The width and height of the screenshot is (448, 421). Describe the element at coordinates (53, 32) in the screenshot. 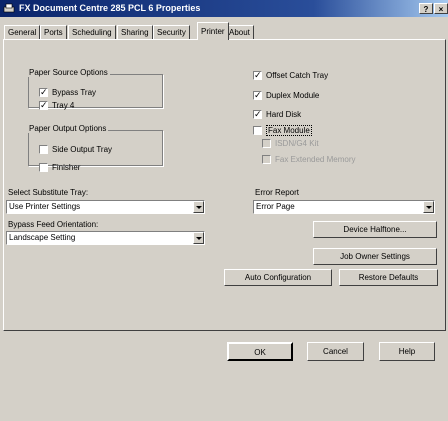

I see `tab-ports: Ports` at that location.